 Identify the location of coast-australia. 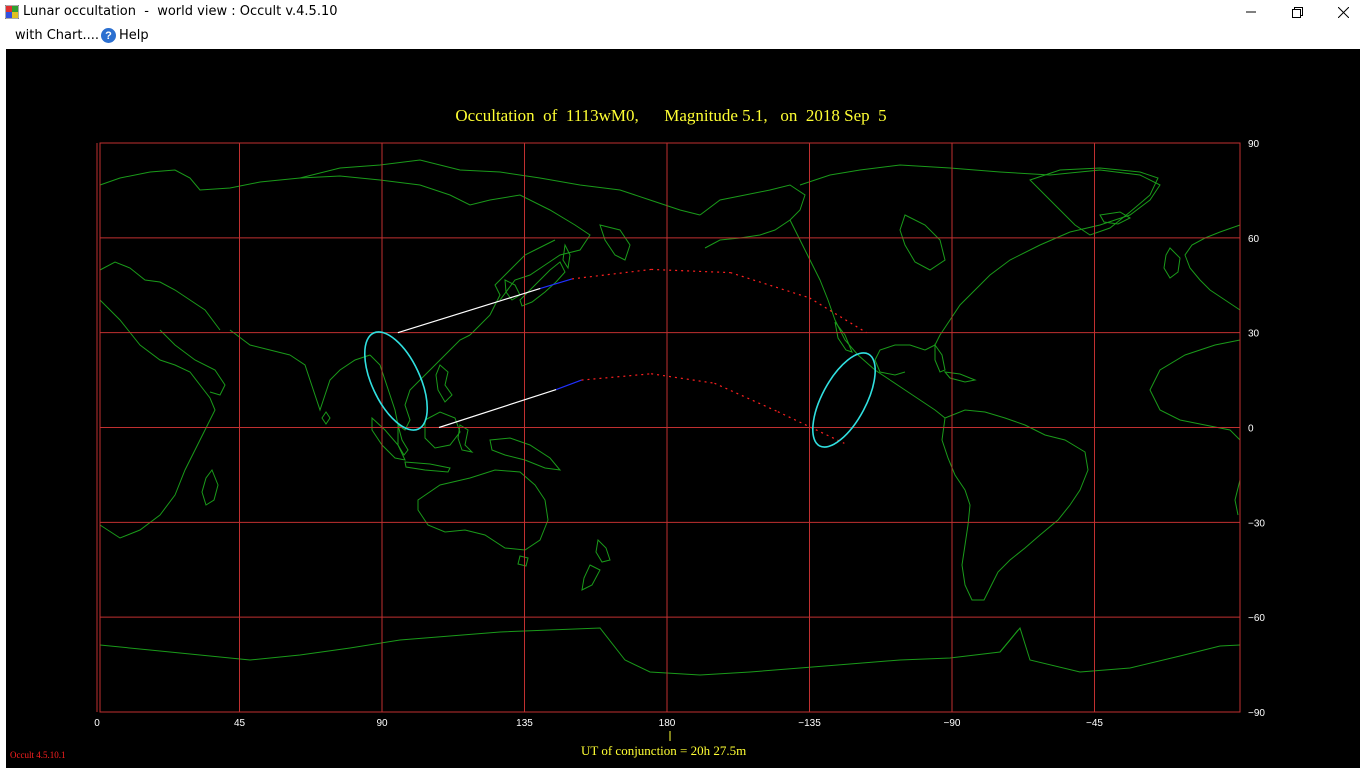
(483, 510).